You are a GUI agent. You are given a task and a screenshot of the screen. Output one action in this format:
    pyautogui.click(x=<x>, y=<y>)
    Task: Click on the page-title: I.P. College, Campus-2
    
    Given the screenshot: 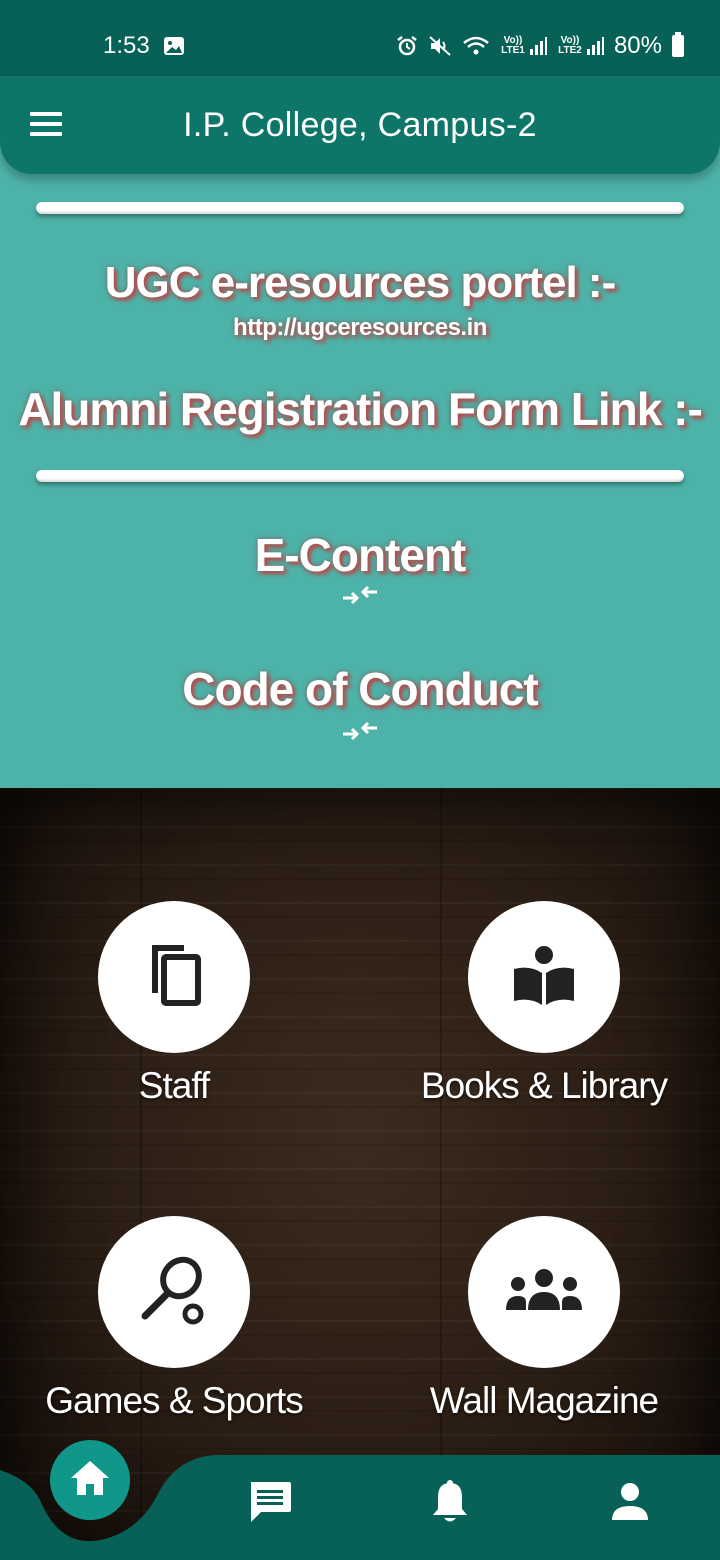 What is the action you would take?
    pyautogui.click(x=360, y=125)
    